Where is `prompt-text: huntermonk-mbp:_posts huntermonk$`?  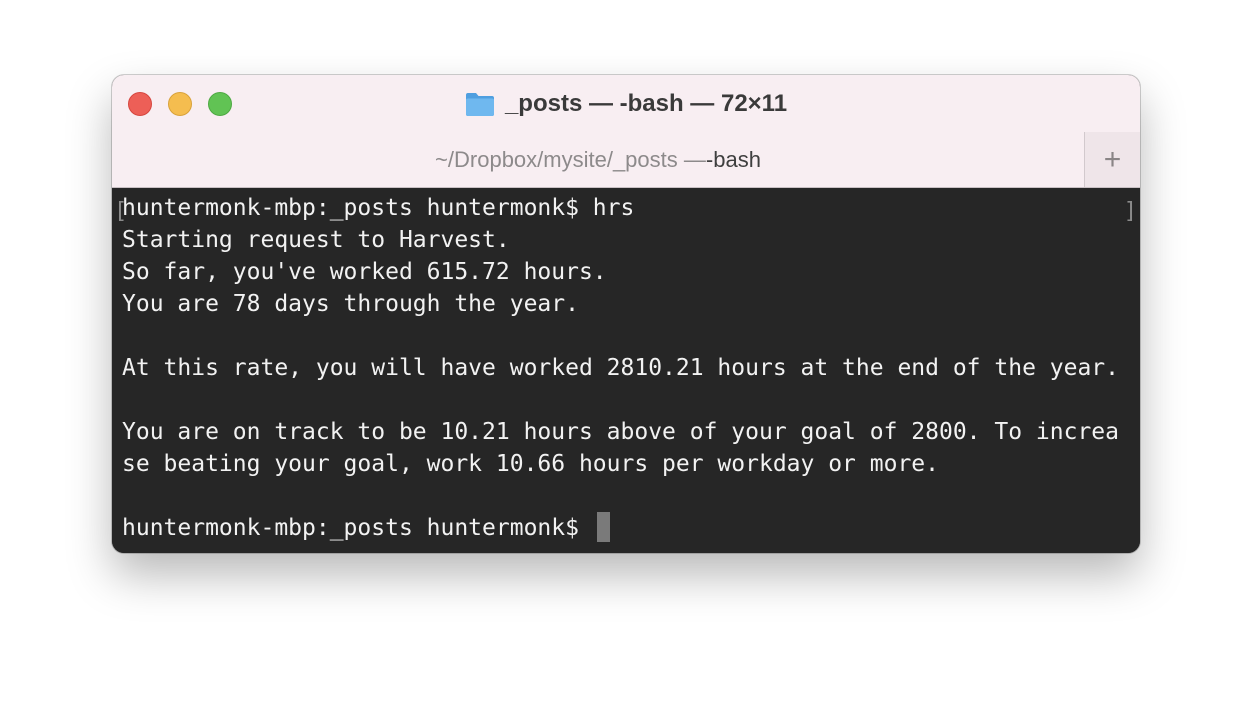
prompt-text: huntermonk-mbp:_posts huntermonk$ is located at coordinates (357, 528).